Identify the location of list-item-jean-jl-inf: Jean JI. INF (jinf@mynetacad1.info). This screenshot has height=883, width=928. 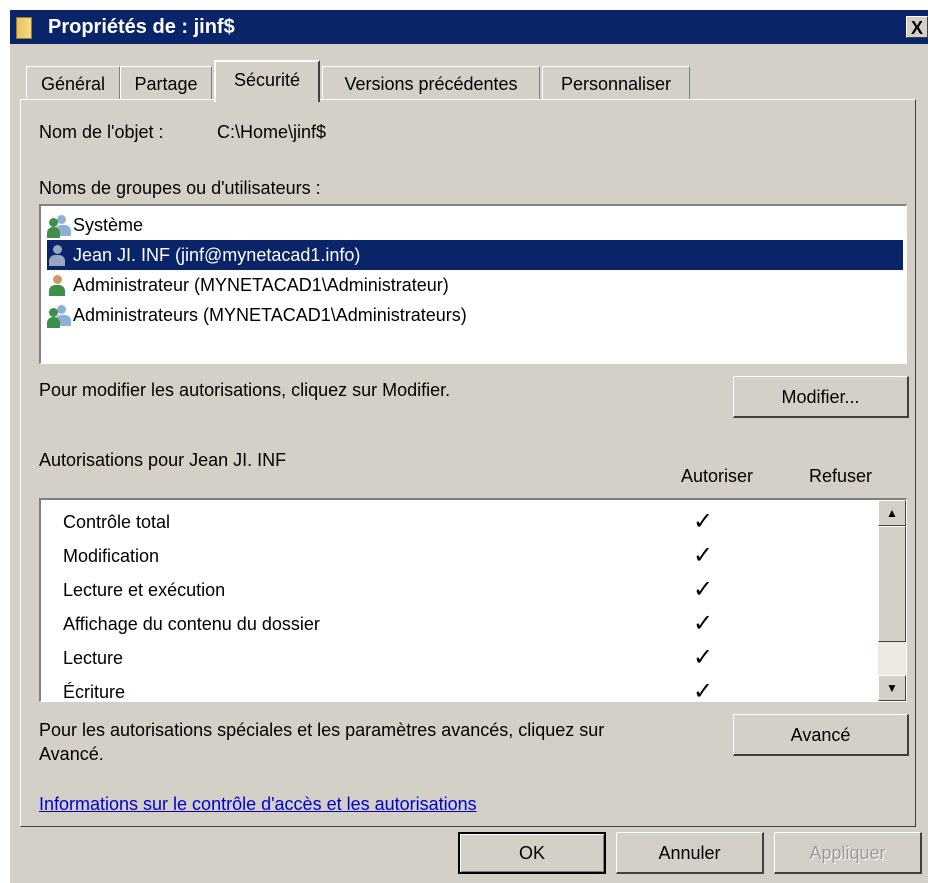
(475, 255).